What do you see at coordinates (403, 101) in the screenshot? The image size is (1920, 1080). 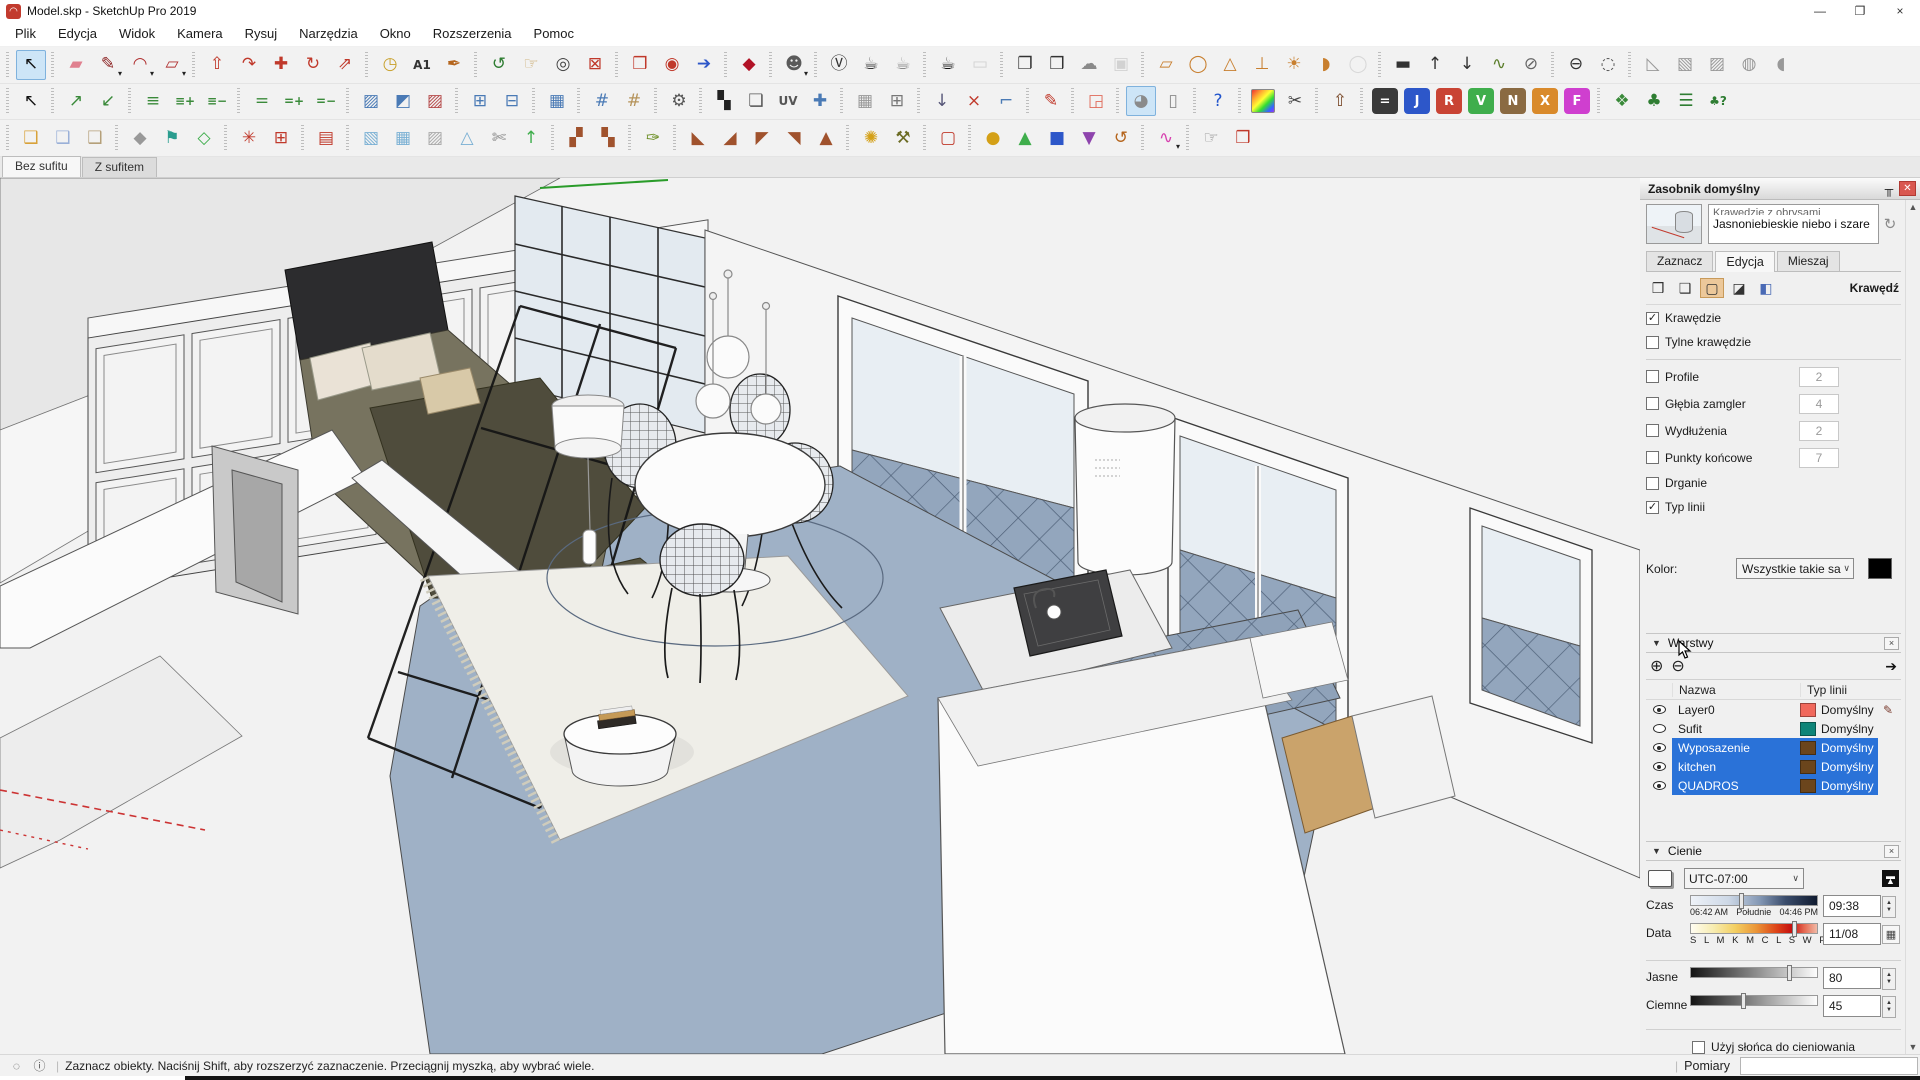 I see `quad-diag-icon: ◩` at bounding box center [403, 101].